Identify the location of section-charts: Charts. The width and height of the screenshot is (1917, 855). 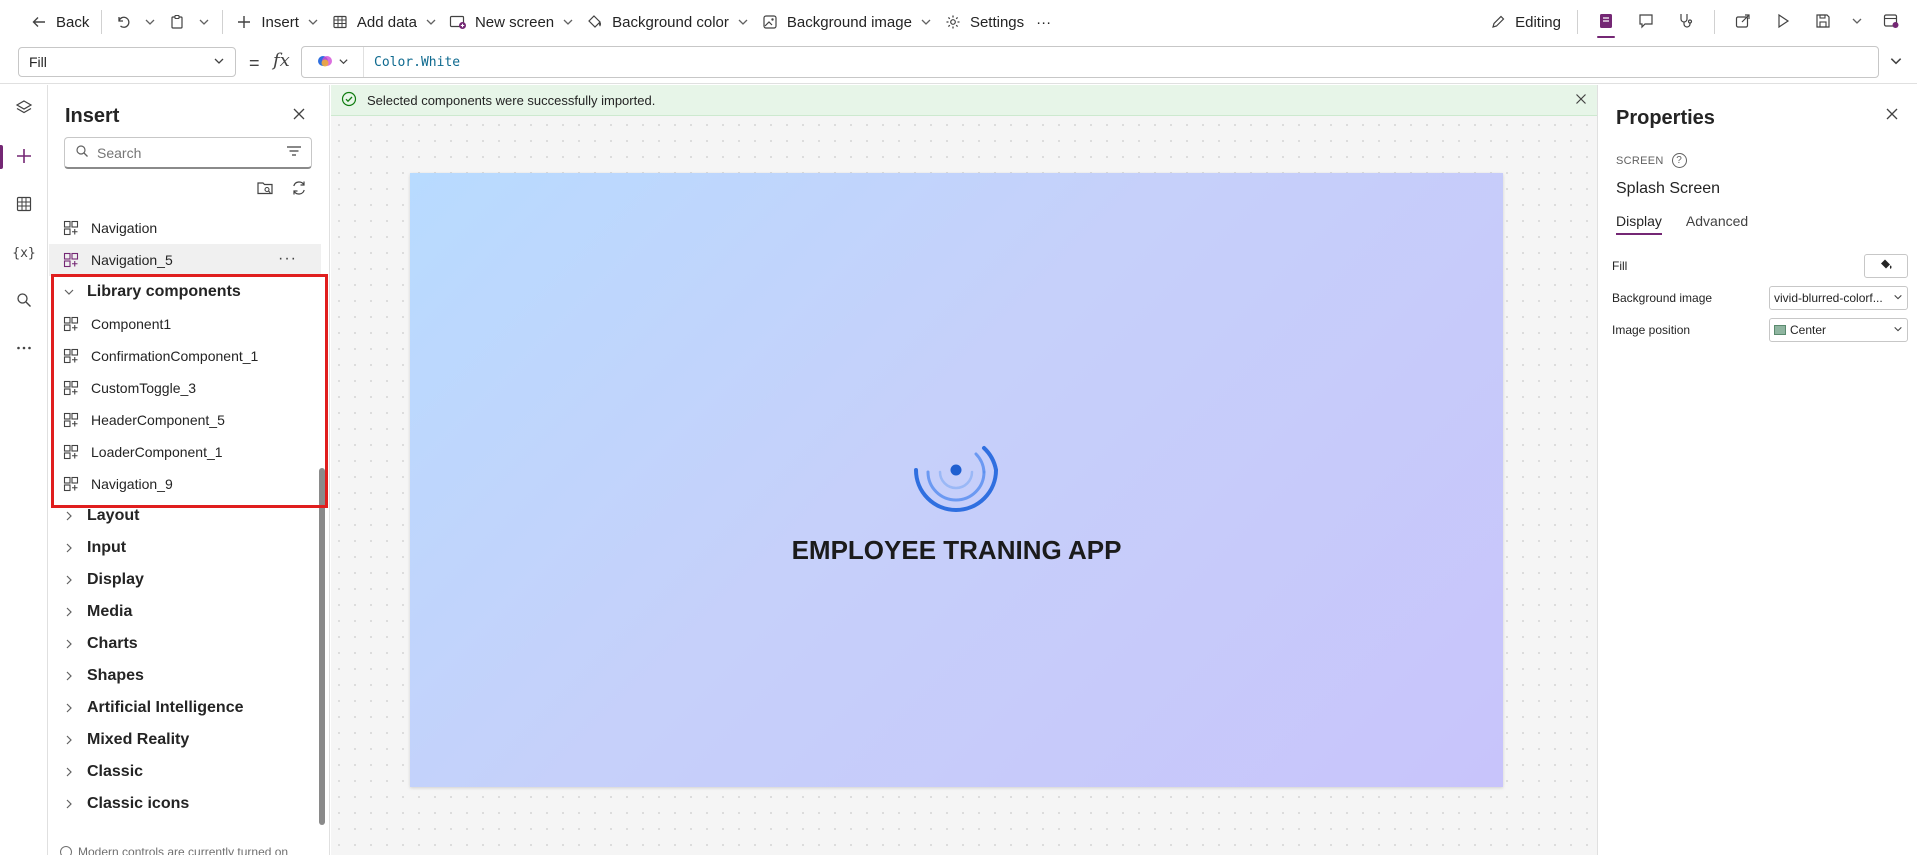
(185, 644).